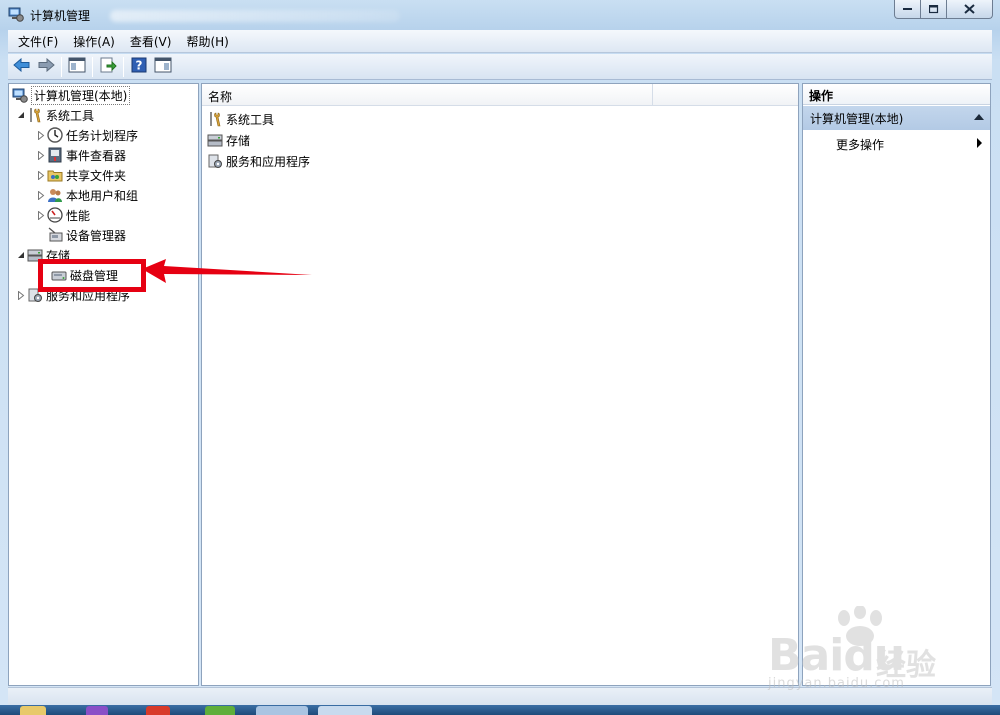  I want to click on list-item: 系统工具, so click(240, 119).